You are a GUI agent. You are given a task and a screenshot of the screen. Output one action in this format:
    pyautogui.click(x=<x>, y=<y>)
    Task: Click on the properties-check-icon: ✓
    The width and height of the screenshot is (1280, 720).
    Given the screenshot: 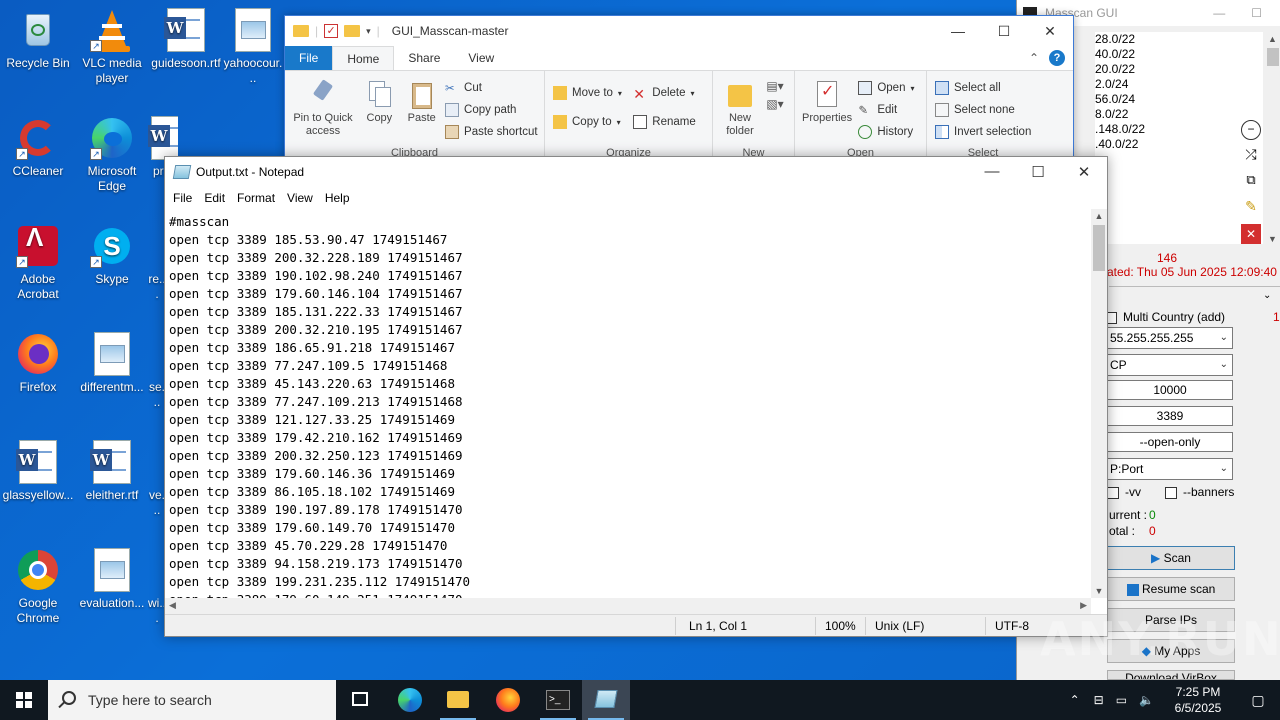 What is the action you would take?
    pyautogui.click(x=331, y=31)
    